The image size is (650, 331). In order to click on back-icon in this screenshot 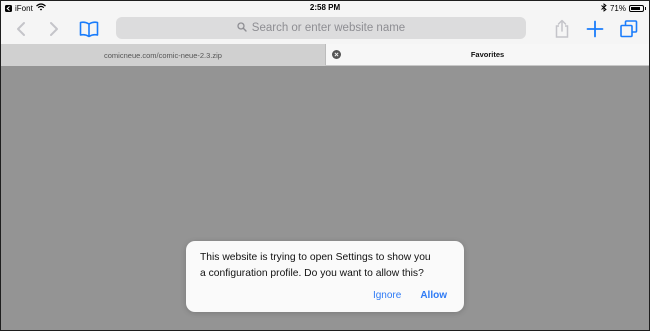, I will do `click(21, 29)`.